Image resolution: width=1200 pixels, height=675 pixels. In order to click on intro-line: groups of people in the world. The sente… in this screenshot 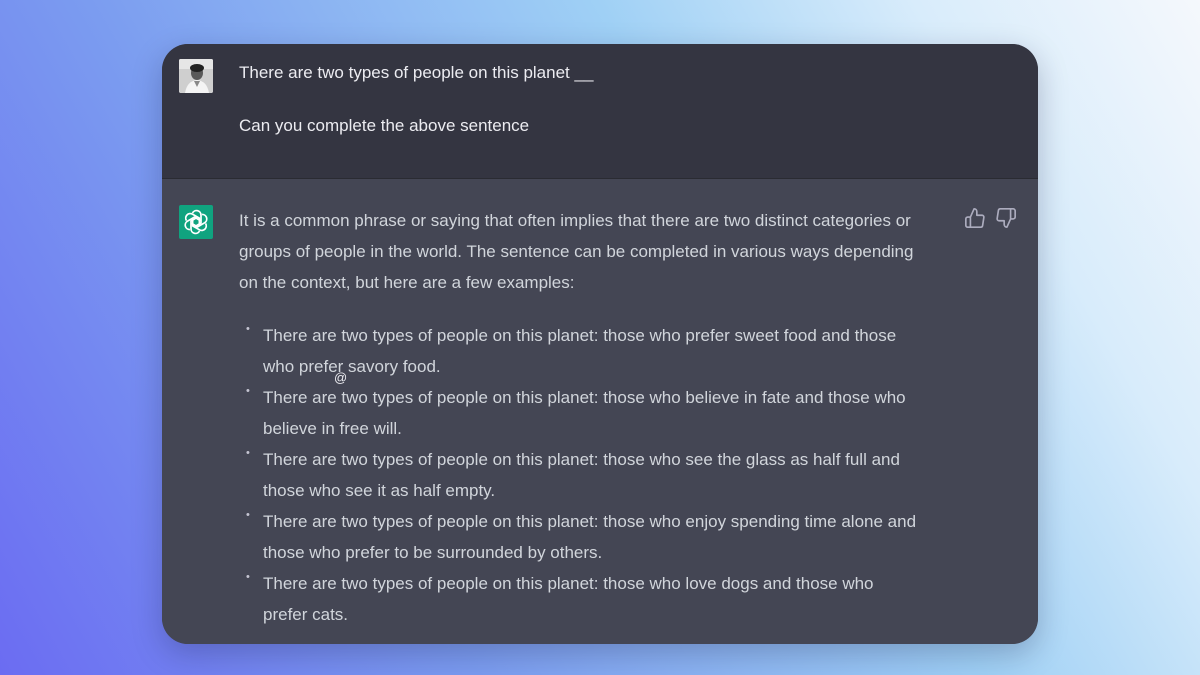, I will do `click(576, 251)`.